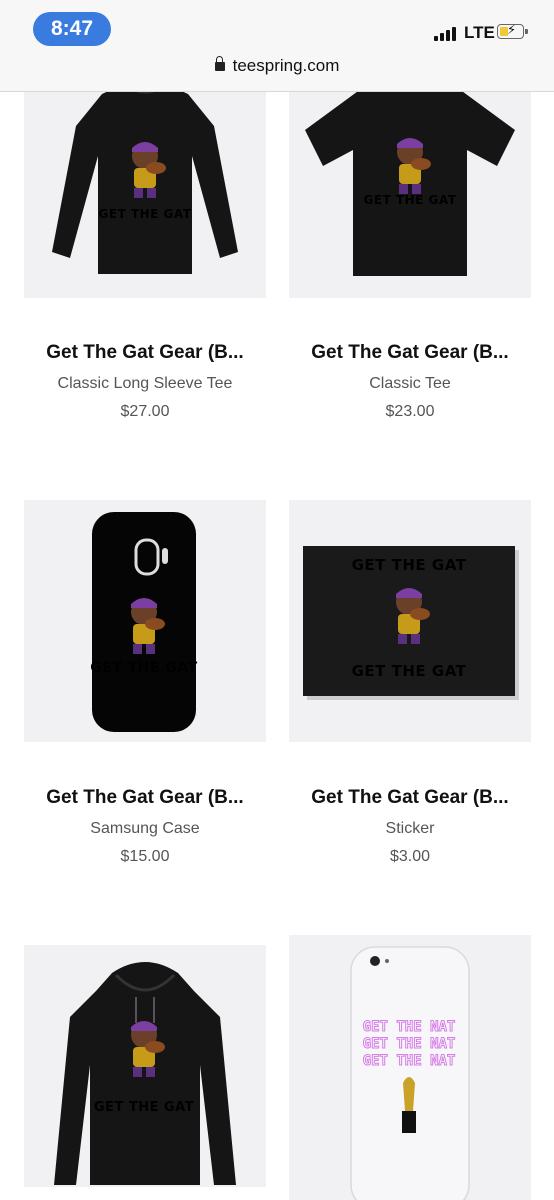 The width and height of the screenshot is (554, 1200). What do you see at coordinates (409, 671) in the screenshot?
I see `print-text-bottom: GET THE GAT` at bounding box center [409, 671].